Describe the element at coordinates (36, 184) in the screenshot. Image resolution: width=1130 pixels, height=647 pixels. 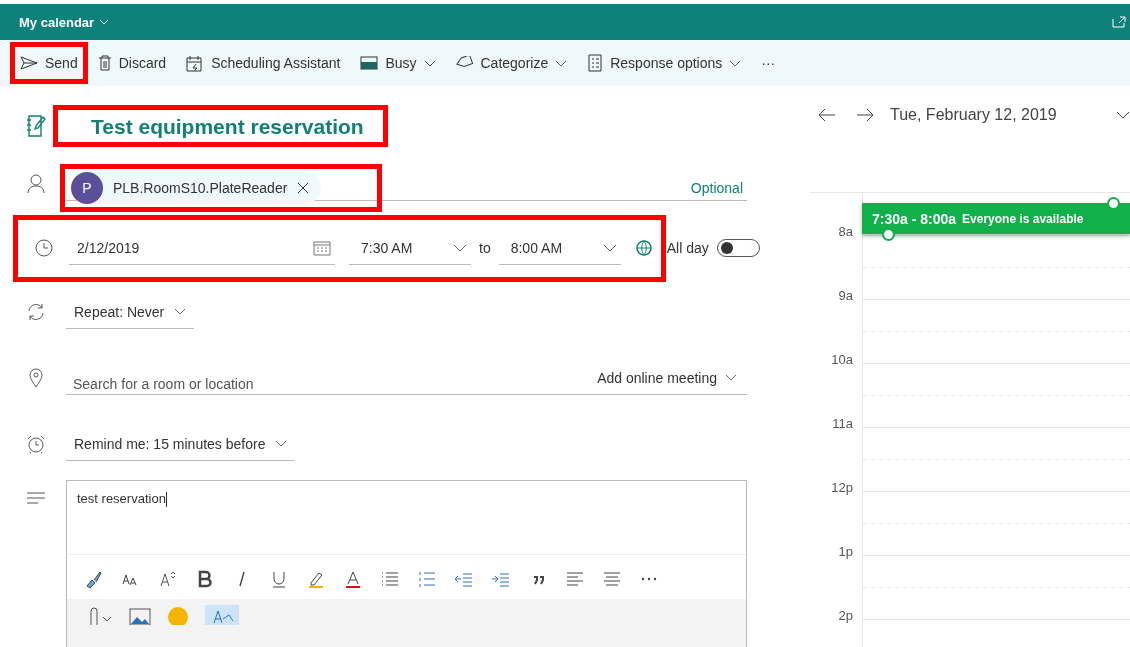
I see `person-icon` at that location.